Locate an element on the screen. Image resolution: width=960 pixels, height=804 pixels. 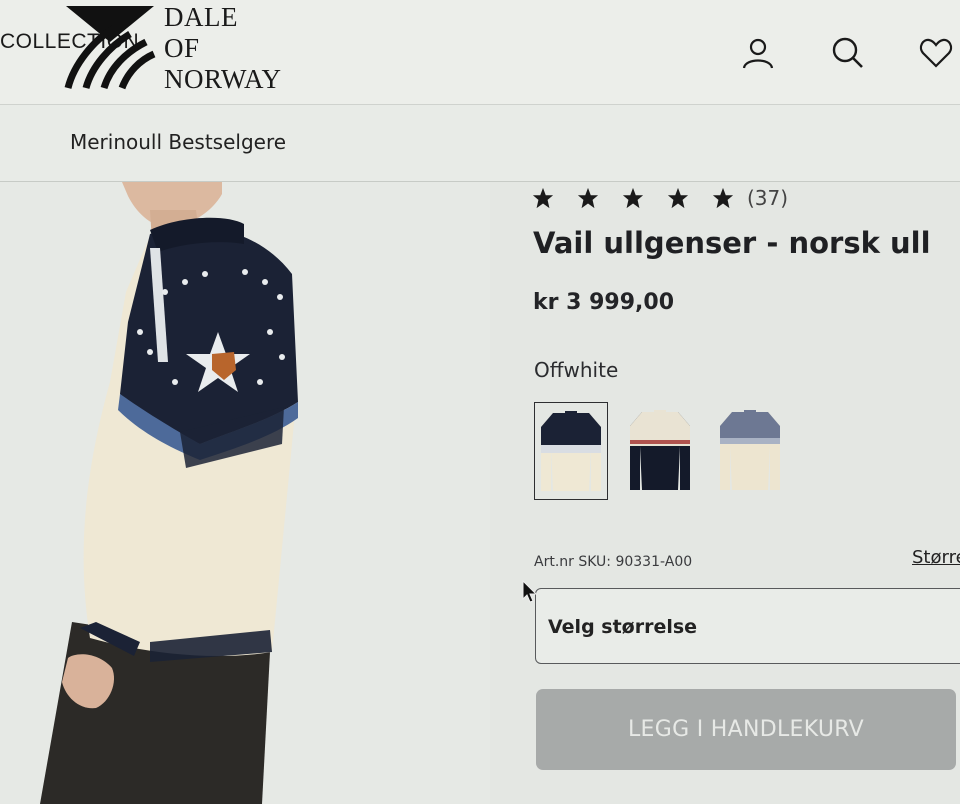
size-guide-link: Størrelse is located at coordinates (936, 557).